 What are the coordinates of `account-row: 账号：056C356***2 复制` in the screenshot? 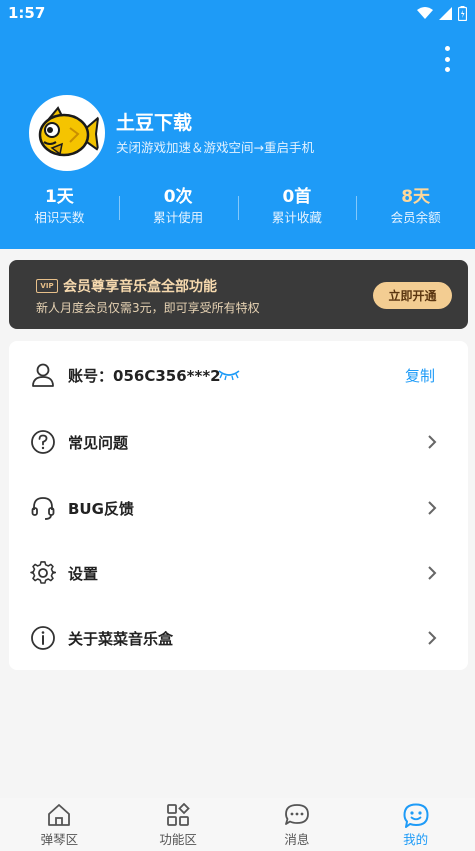 It's located at (238, 375).